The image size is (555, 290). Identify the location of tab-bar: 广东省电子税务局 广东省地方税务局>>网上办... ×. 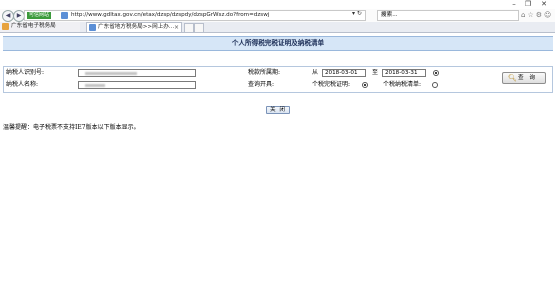
(277, 27).